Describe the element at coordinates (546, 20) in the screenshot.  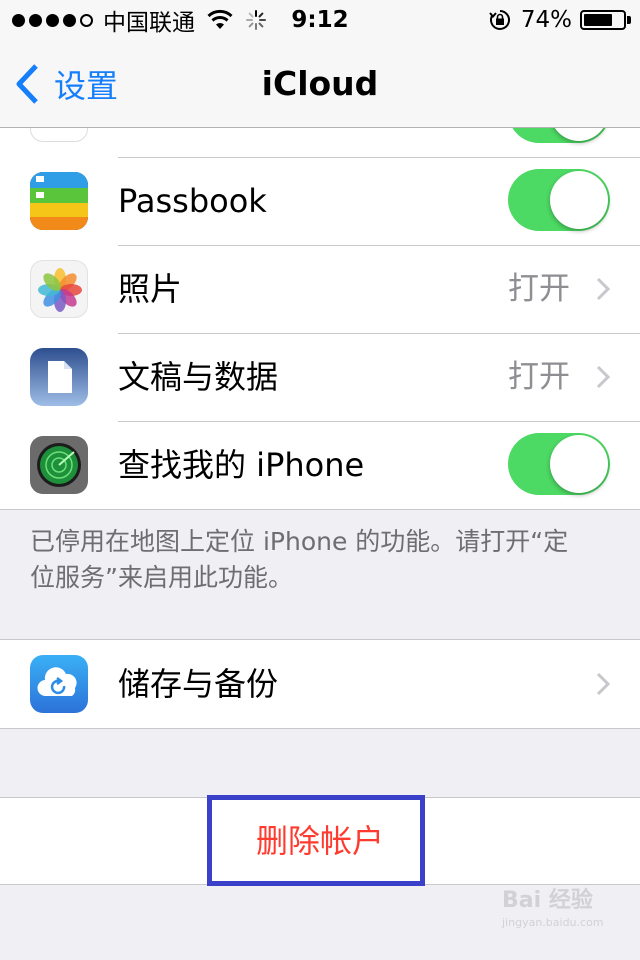
I see `battery-percent: 74%` at that location.